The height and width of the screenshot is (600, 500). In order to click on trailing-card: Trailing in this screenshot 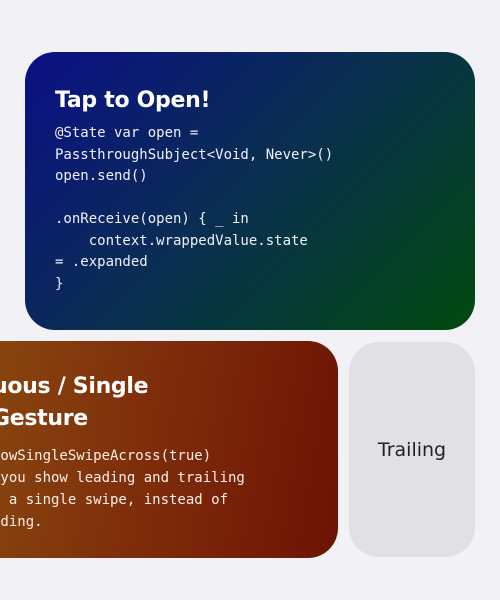, I will do `click(412, 449)`.